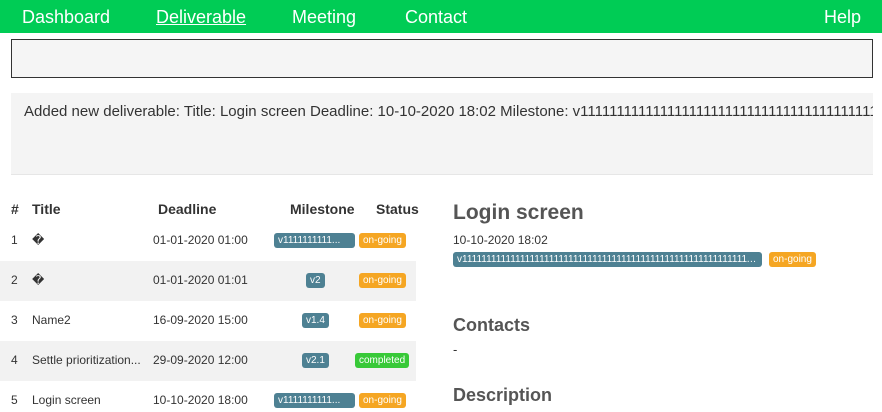 The width and height of the screenshot is (882, 412). What do you see at coordinates (200, 240) in the screenshot?
I see `row-deadline: 01-01-2020 01:00` at bounding box center [200, 240].